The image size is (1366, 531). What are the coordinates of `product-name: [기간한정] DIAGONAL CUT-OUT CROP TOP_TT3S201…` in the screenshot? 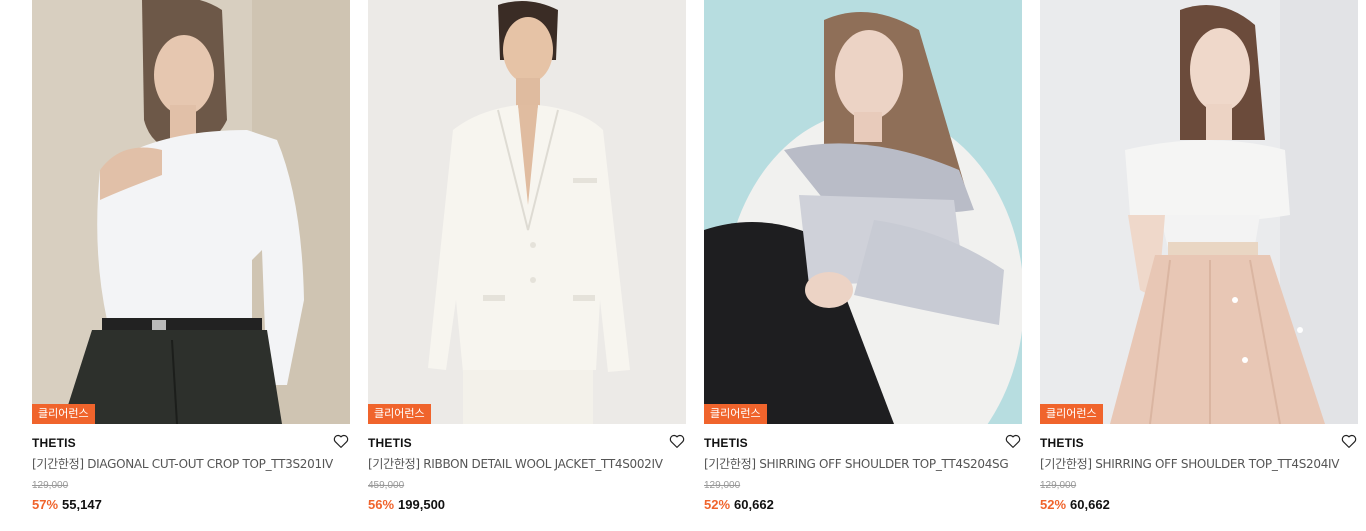 It's located at (191, 464).